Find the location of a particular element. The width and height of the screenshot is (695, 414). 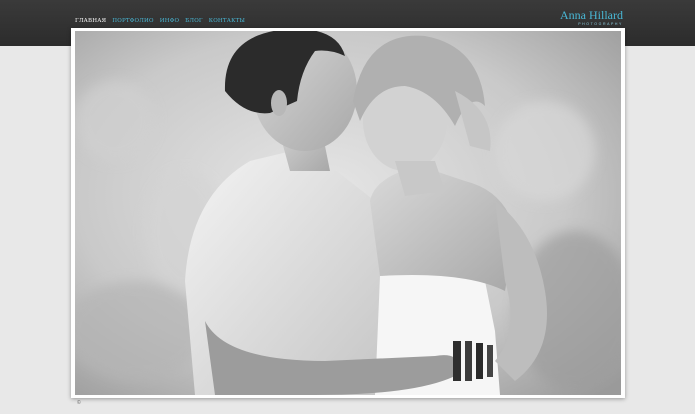

nav-item-home: ГЛАВНАЯ is located at coordinates (90, 21).